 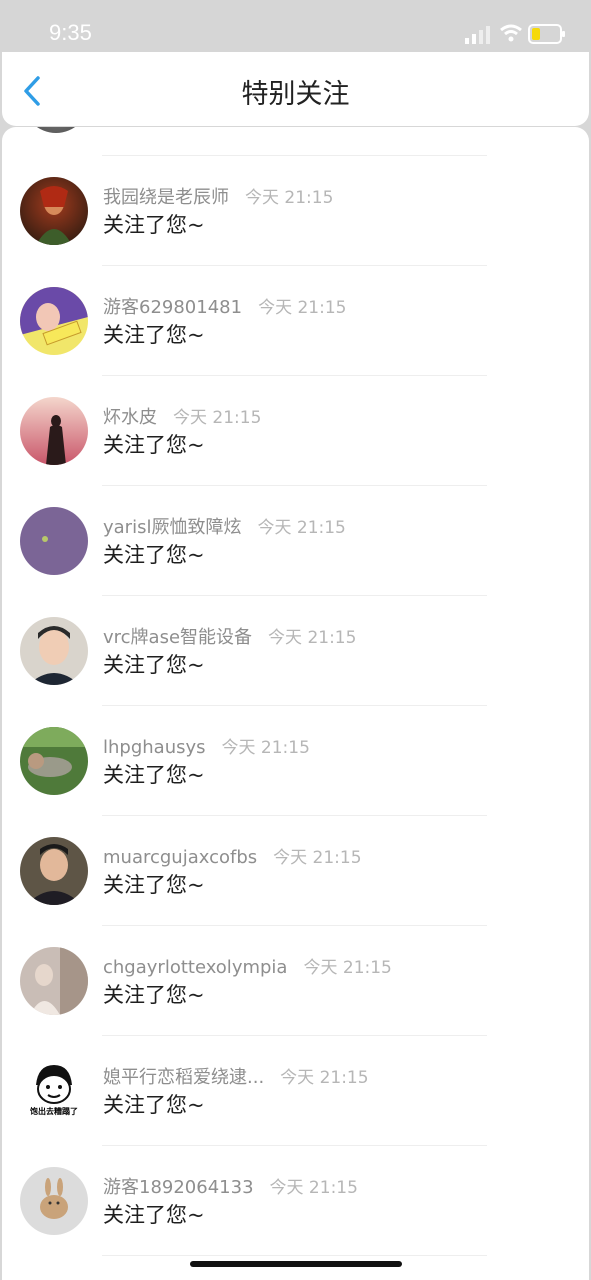 What do you see at coordinates (195, 967) in the screenshot?
I see `user-name: chgayrlottexolympia` at bounding box center [195, 967].